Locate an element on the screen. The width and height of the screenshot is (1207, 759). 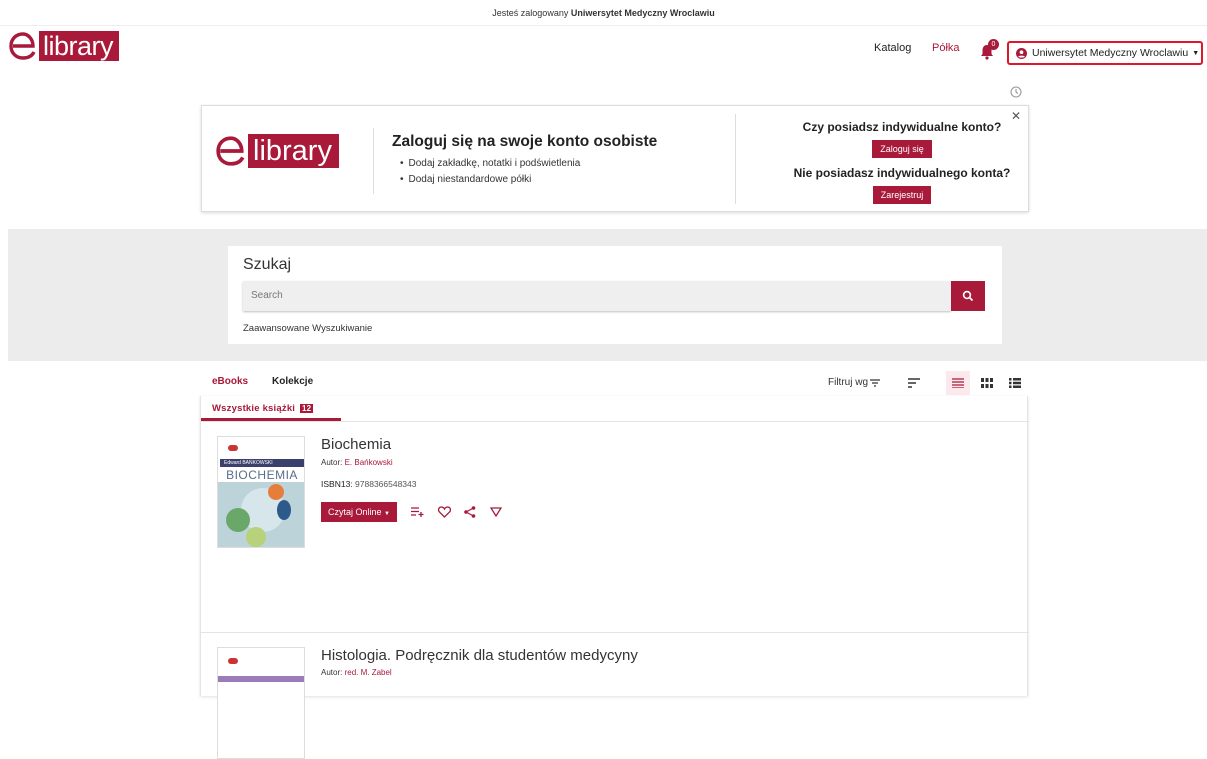
book-author: Autor: E. Bańkowski is located at coordinates (357, 462).